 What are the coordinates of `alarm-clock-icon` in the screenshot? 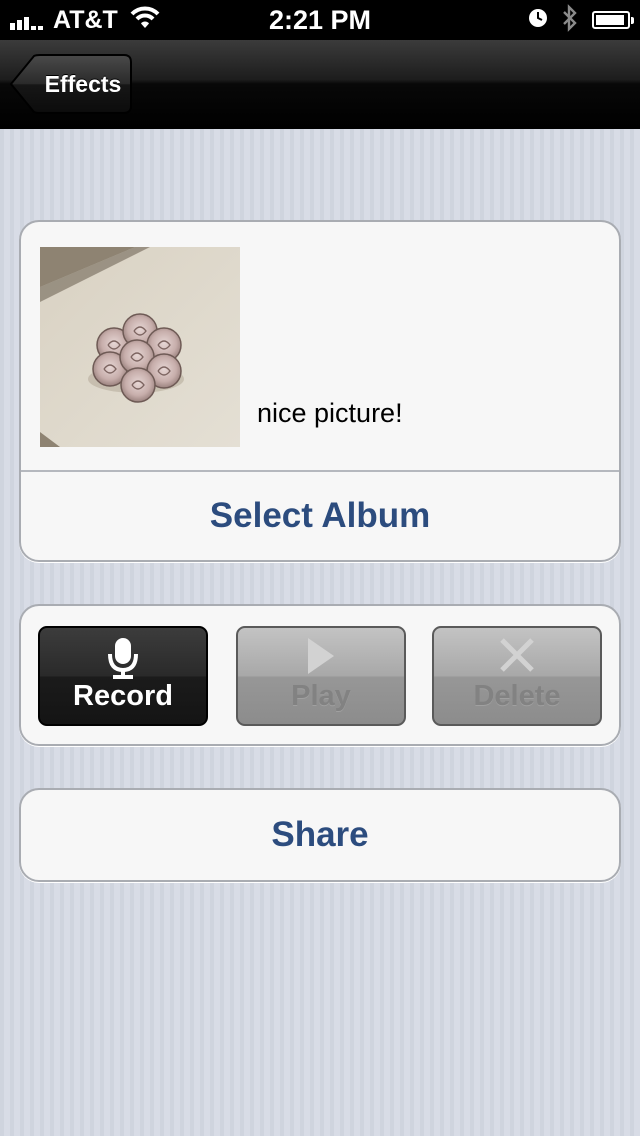 It's located at (538, 20).